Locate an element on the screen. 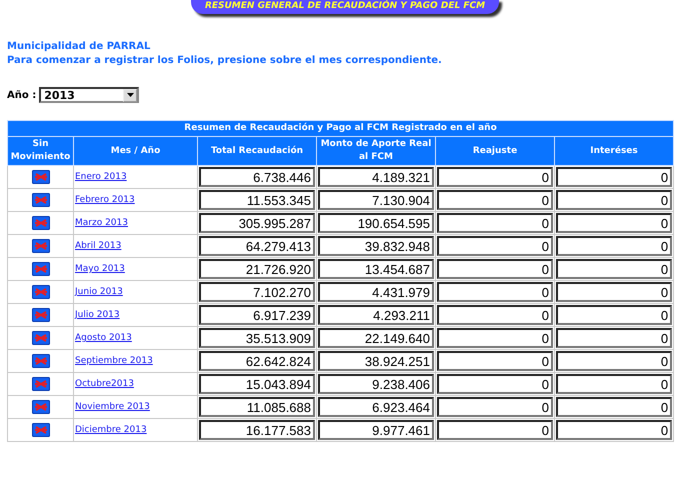  month-link: Julio 2013 is located at coordinates (97, 315).